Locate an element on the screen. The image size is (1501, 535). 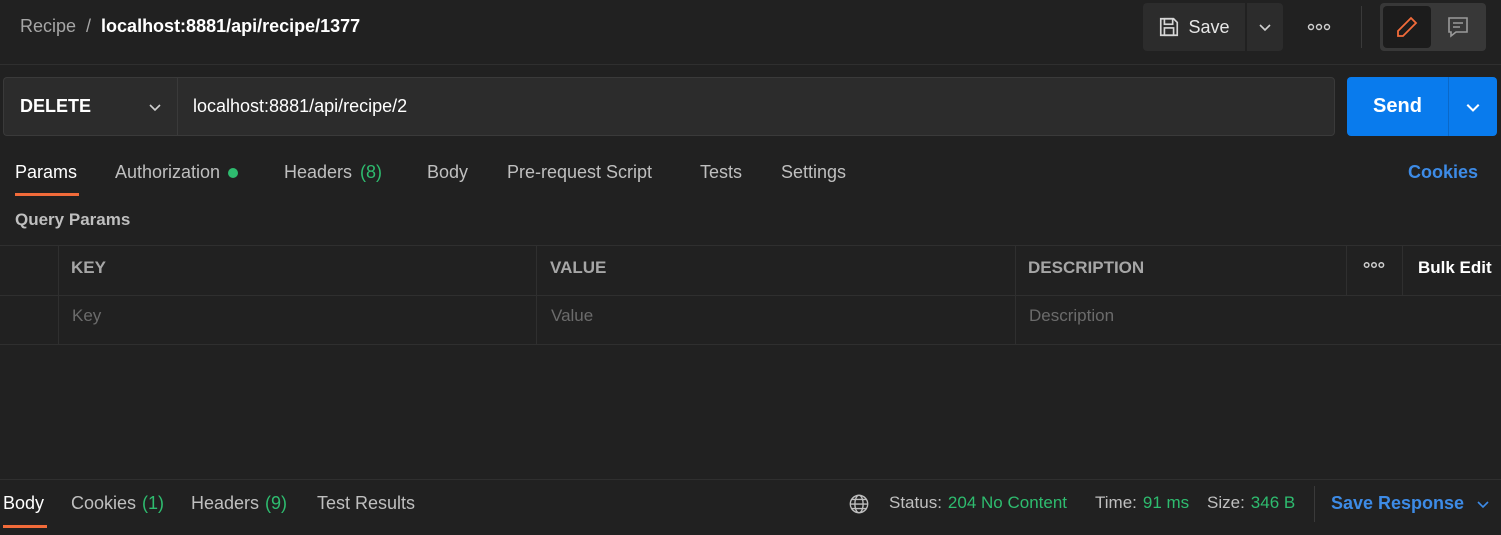
tab-headers: Headers (8) is located at coordinates (333, 172).